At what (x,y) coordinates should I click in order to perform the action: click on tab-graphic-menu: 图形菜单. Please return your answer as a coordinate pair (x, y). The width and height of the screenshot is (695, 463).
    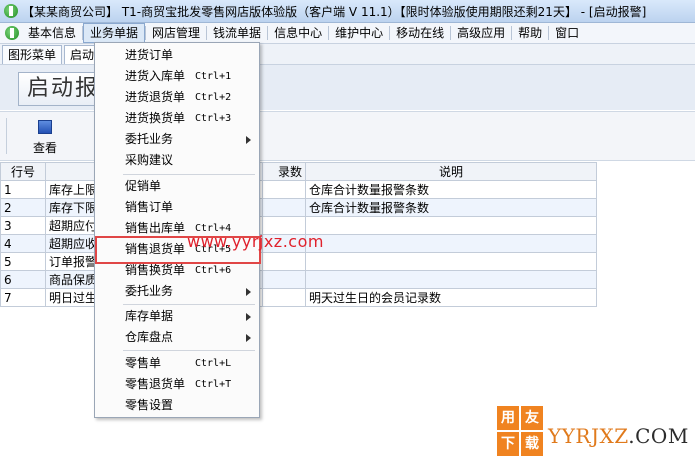
    Looking at the image, I should click on (32, 54).